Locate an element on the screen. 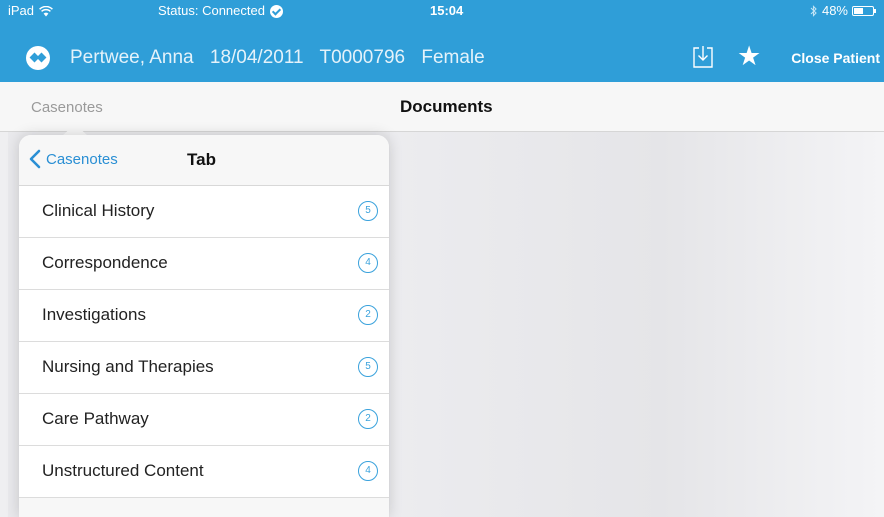 This screenshot has width=884, height=517. popover-header: Casenotes Tab is located at coordinates (204, 160).